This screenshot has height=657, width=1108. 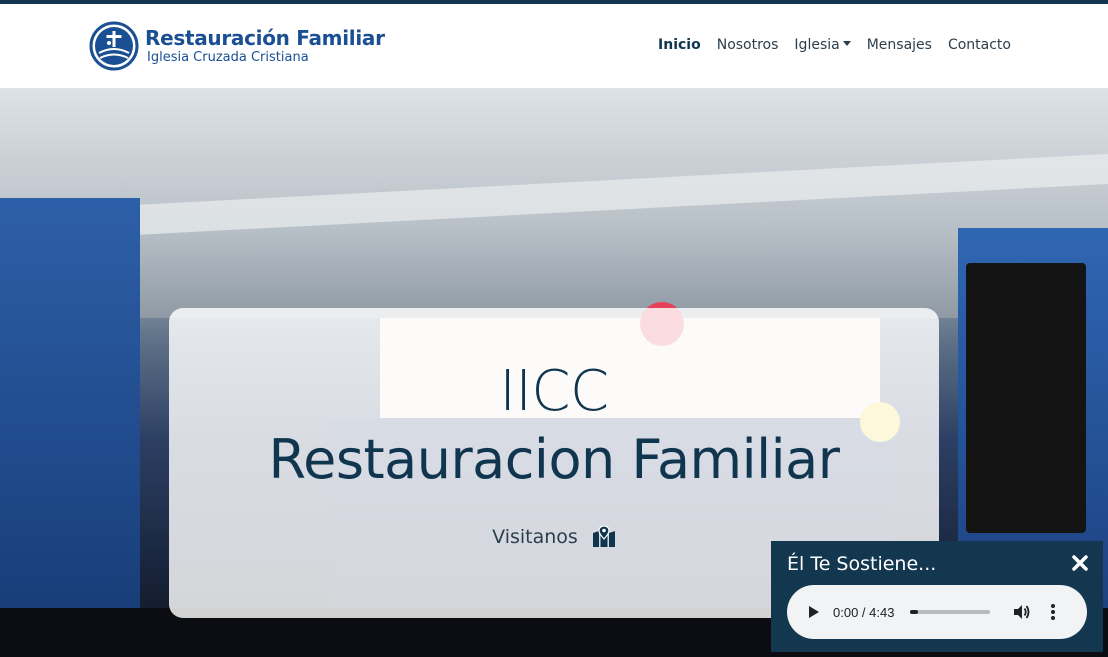 What do you see at coordinates (265, 38) in the screenshot?
I see `brand-title: Restauración Familiar` at bounding box center [265, 38].